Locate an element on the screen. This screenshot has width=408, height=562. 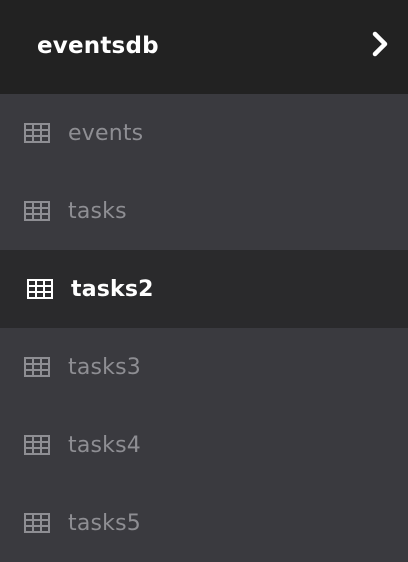
table-item-tasks5: tasks5 is located at coordinates (204, 523).